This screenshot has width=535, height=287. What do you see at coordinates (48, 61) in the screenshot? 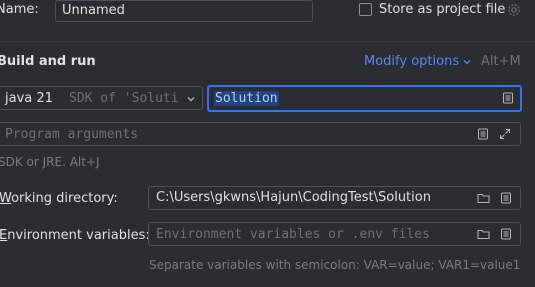
I see `build-and-run-title: Build and run` at bounding box center [48, 61].